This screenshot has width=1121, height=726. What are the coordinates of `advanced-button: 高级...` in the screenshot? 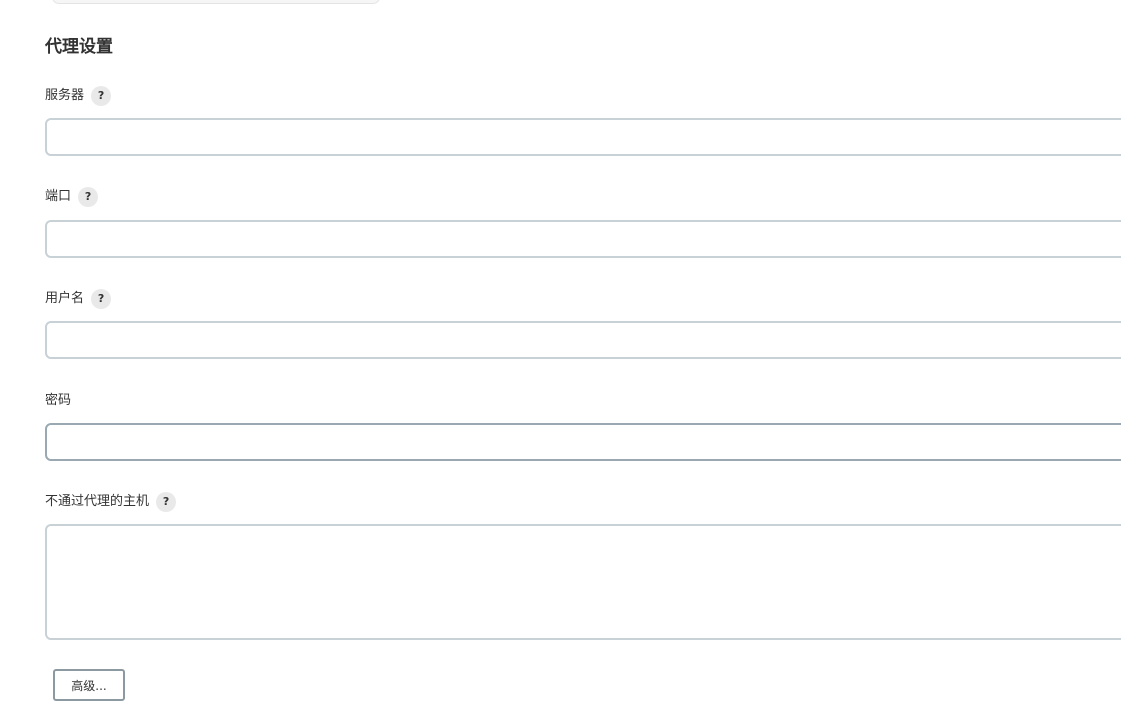 It's located at (89, 685).